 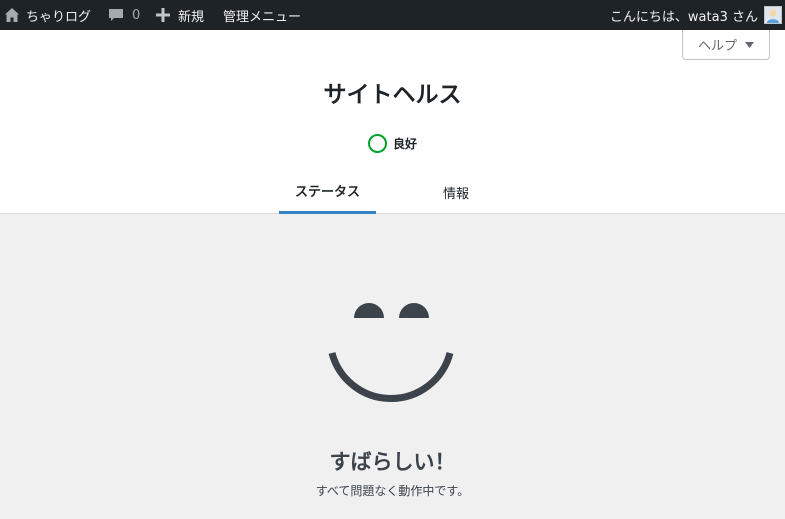 I want to click on admin-bar: ちゃりログ 0 新規 管理メニュー こんにちは、wata3 さん, so click(x=392, y=15).